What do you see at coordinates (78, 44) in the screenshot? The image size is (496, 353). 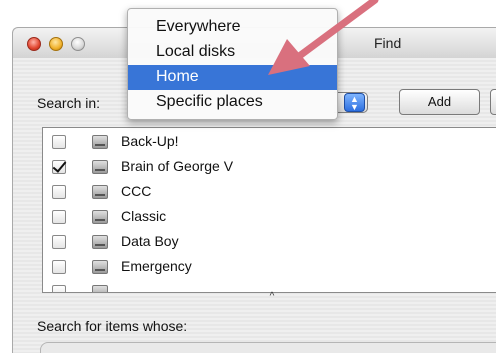 I see `zoom-button` at bounding box center [78, 44].